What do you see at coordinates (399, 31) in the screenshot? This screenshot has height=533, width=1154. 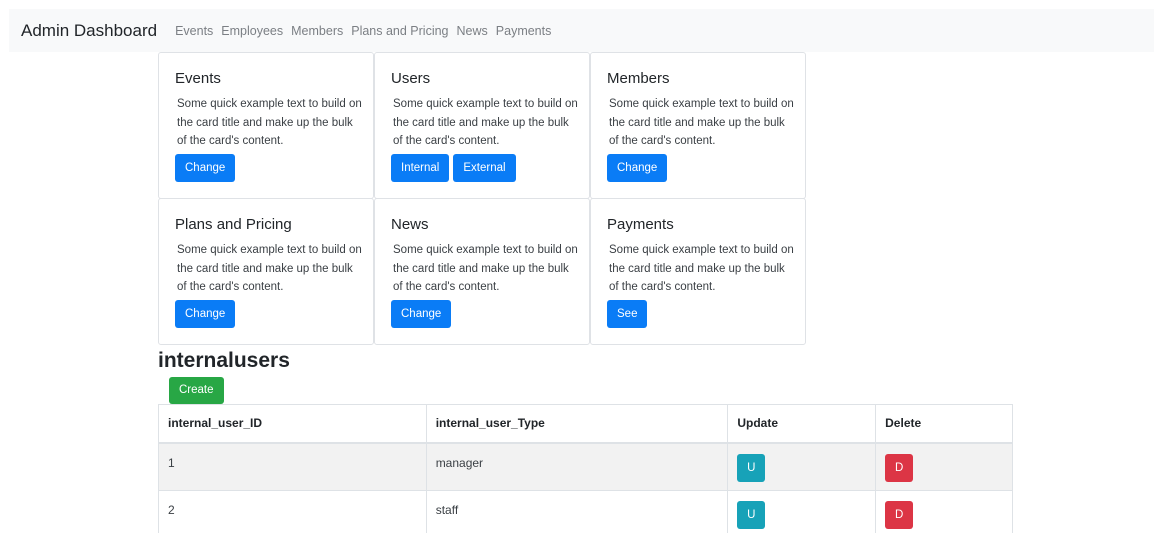 I see `nav-link-plans-and-pricing: Plans and Pricing` at bounding box center [399, 31].